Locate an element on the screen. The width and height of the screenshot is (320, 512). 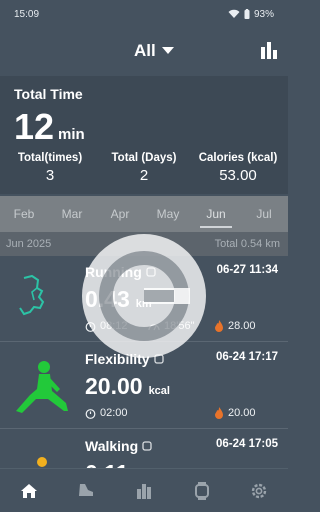
activity-title: Flexibility is located at coordinates (124, 359).